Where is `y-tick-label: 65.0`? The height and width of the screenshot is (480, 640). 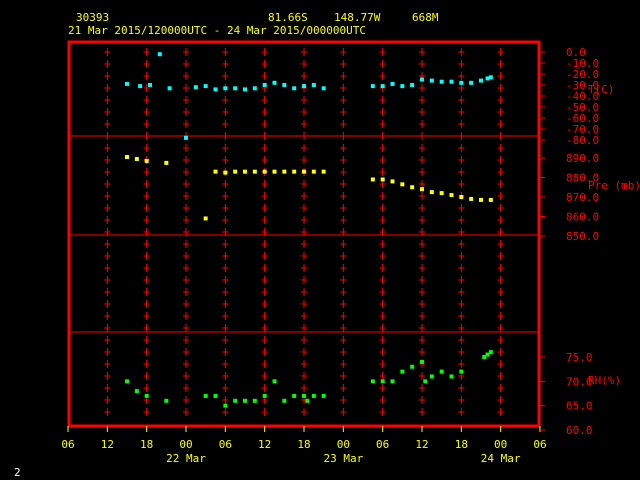
y-tick-label: 65.0 is located at coordinates (579, 406).